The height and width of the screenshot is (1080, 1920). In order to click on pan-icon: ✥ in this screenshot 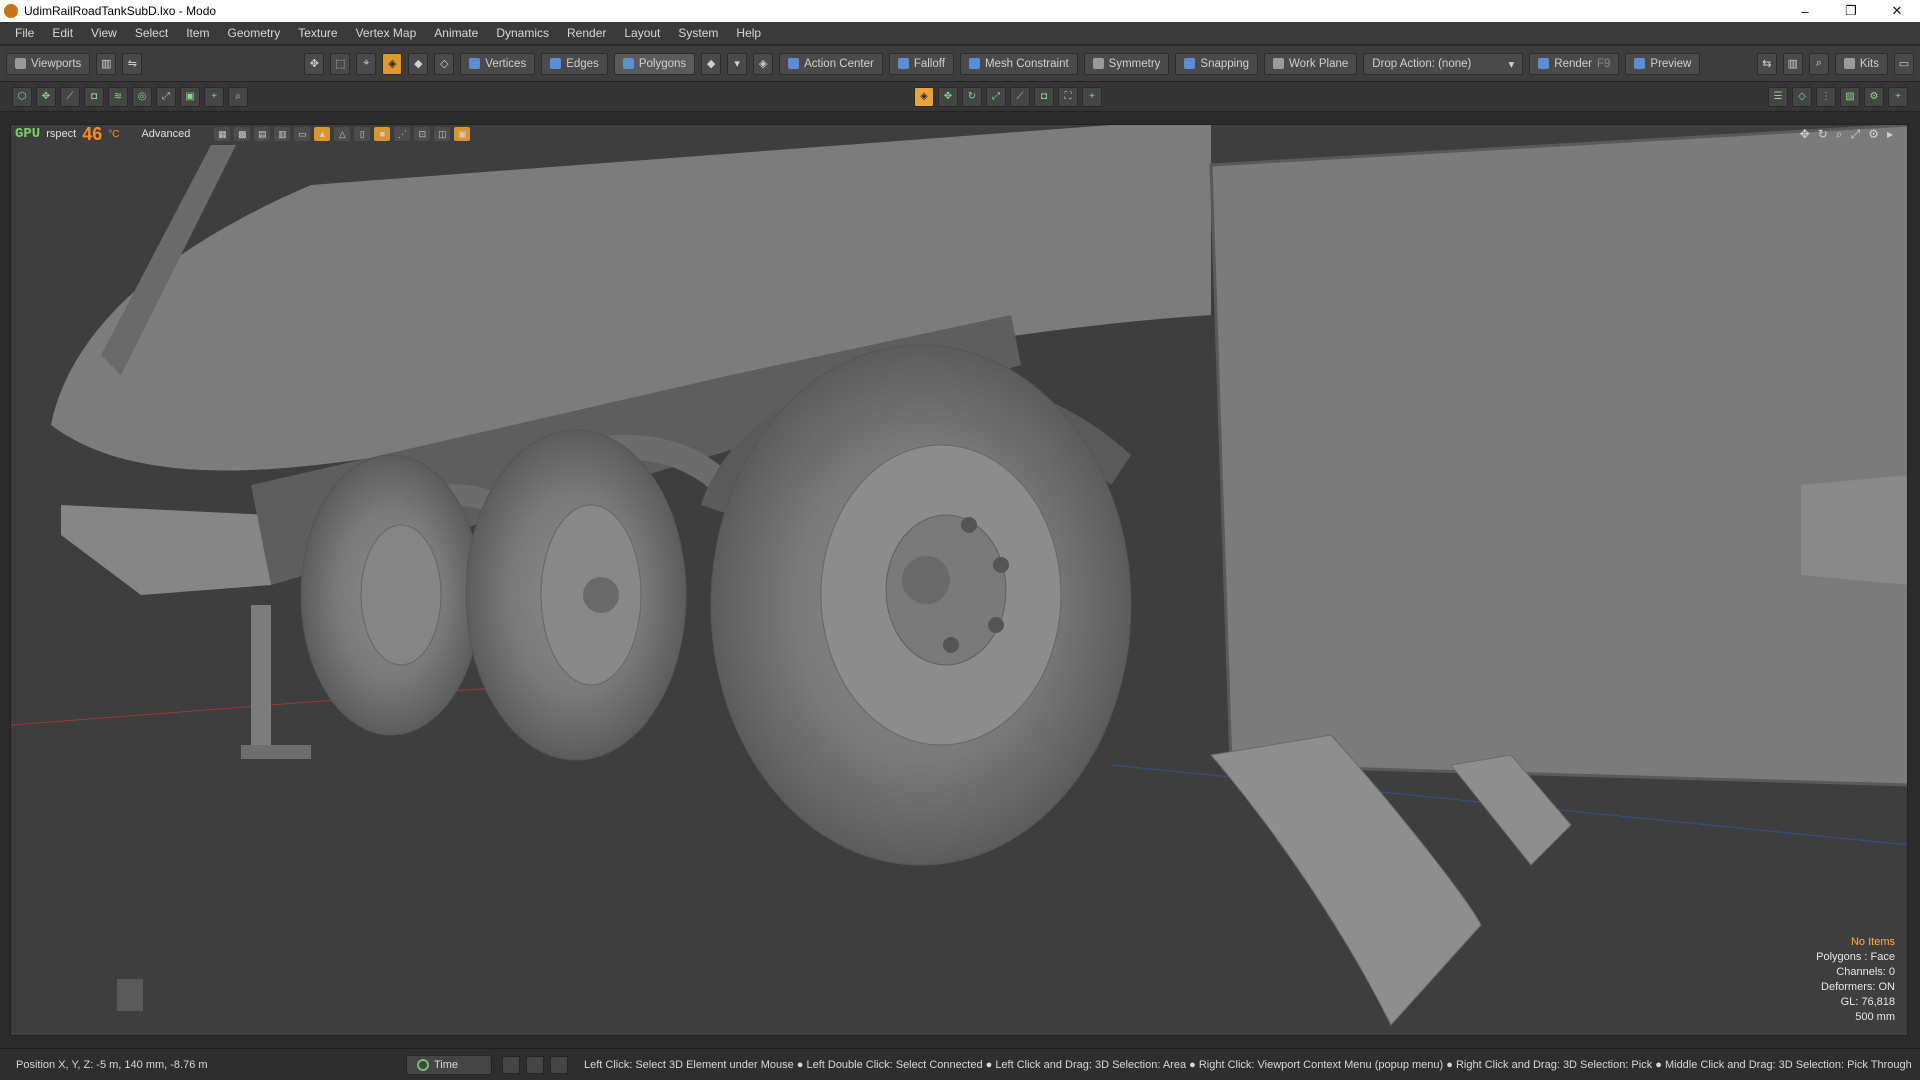, I will do `click(1805, 134)`.